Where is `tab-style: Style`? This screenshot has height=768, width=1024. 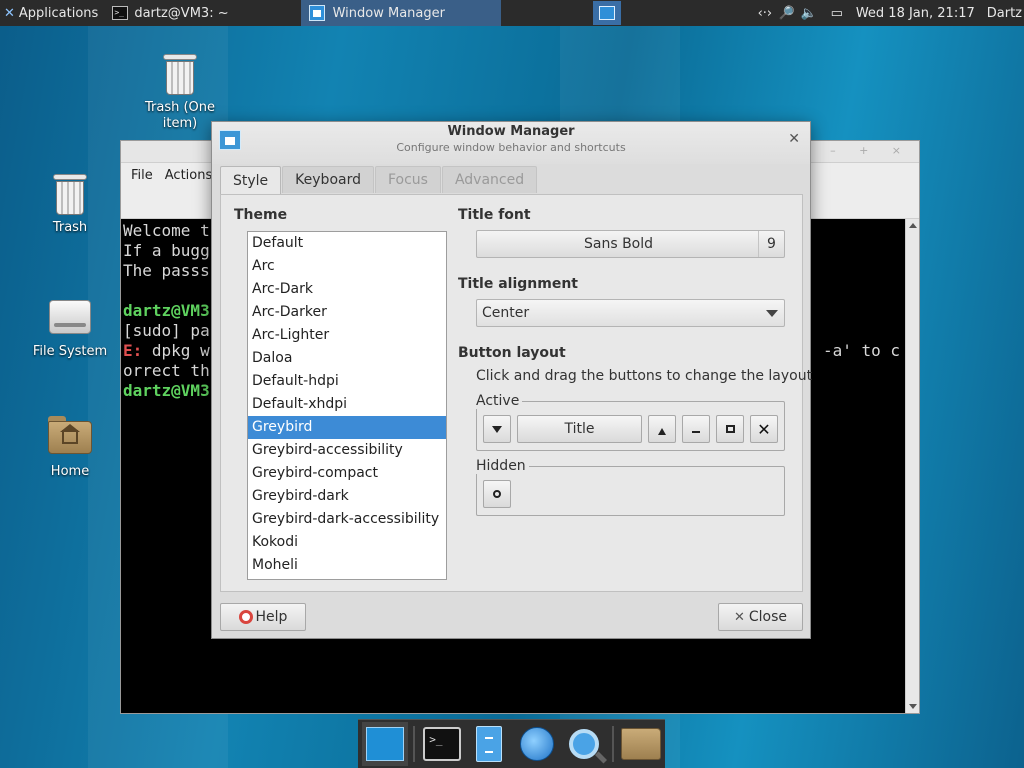
tab-style: Style is located at coordinates (251, 180).